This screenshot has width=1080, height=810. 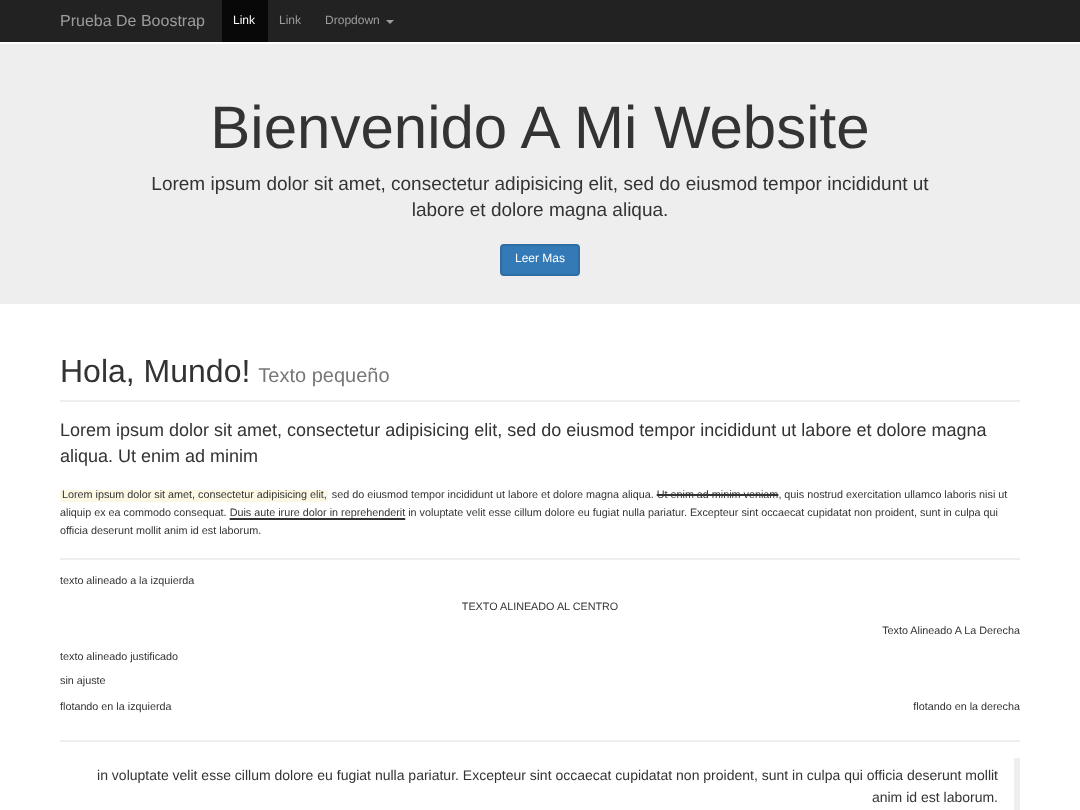 I want to click on jumbotron-text: Lorem ipsum dolor sit amet, consectetur adipisicing elit, sed do eiusmod tempor incididunt ut labore et dolore magna aliqua., so click(x=540, y=198).